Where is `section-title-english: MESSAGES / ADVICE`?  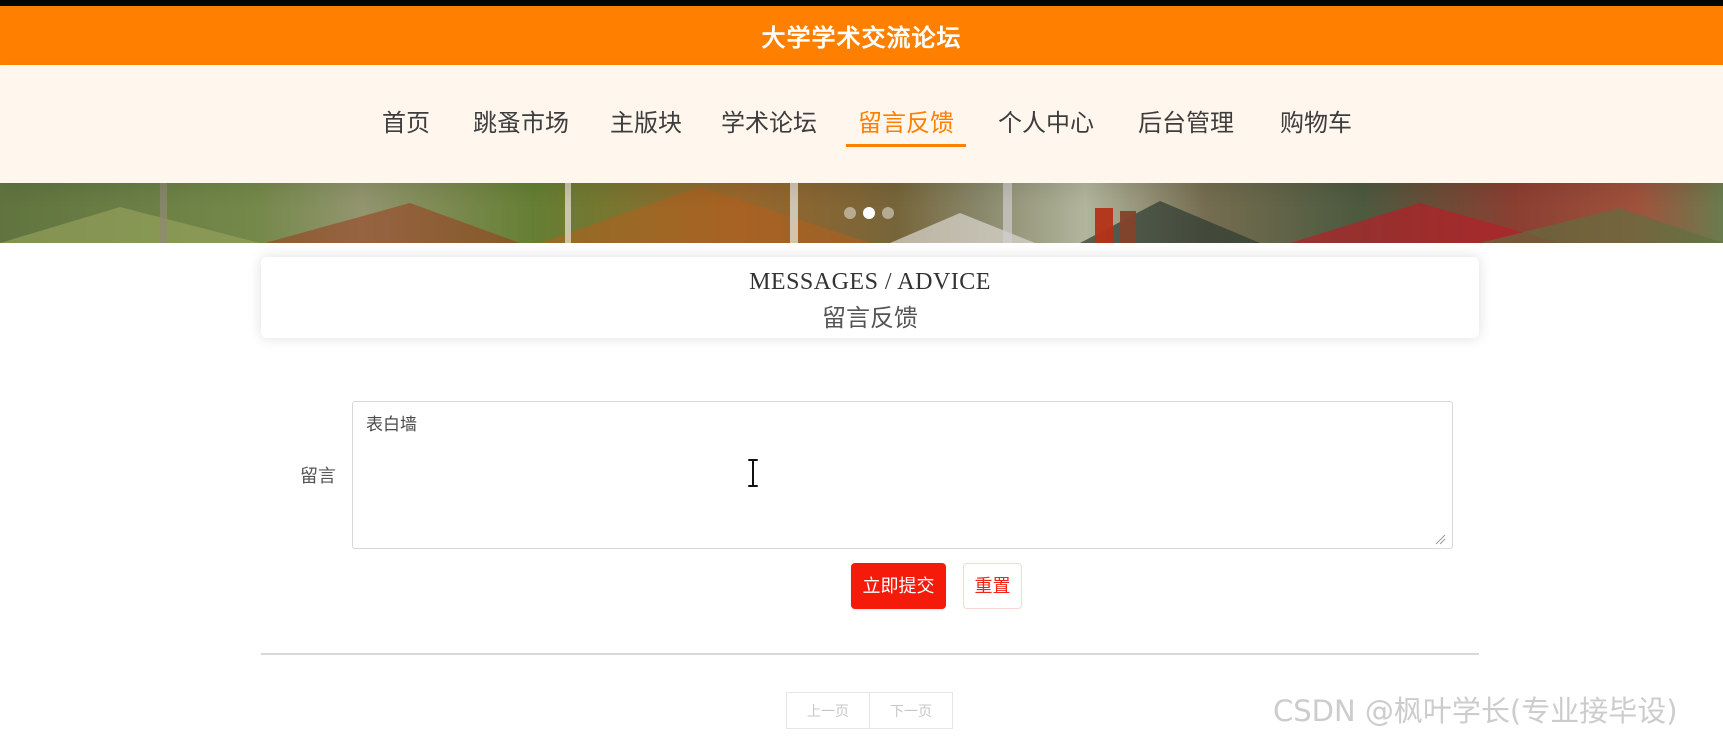 section-title-english: MESSAGES / ADVICE is located at coordinates (870, 282).